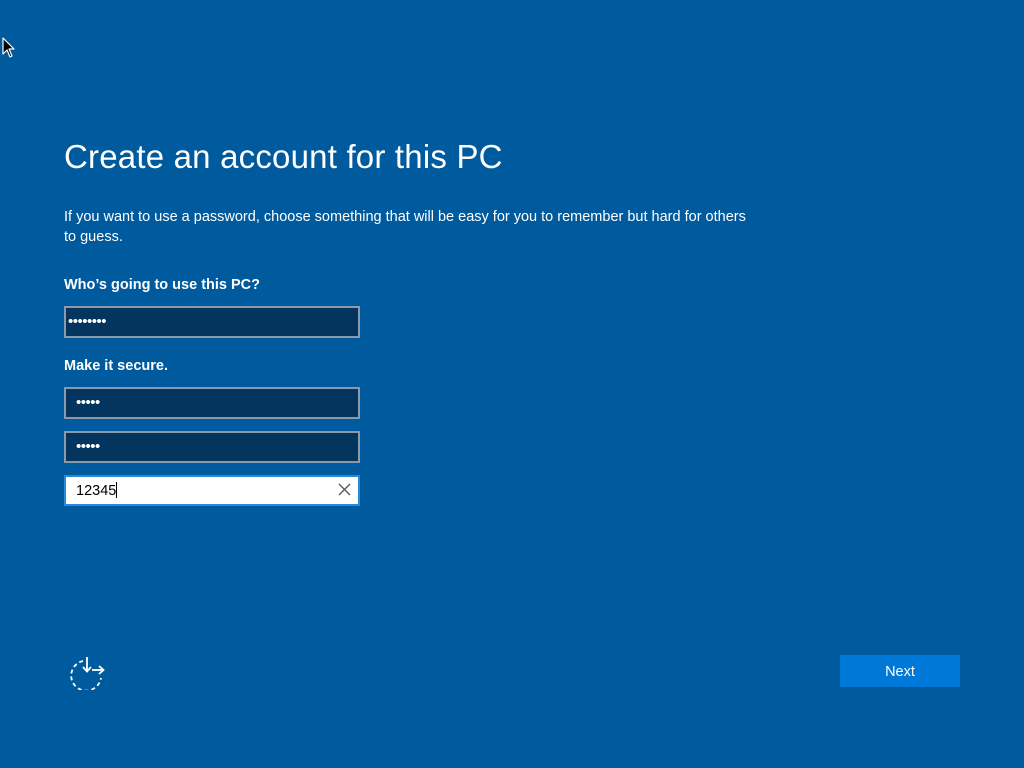 The image size is (1024, 768). What do you see at coordinates (212, 322) in the screenshot?
I see `username-field: ••••••••` at bounding box center [212, 322].